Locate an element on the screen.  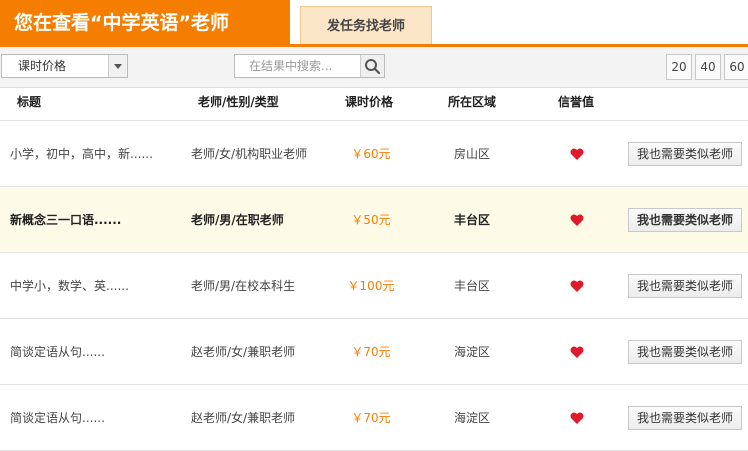
page-size-20: 20 is located at coordinates (679, 67).